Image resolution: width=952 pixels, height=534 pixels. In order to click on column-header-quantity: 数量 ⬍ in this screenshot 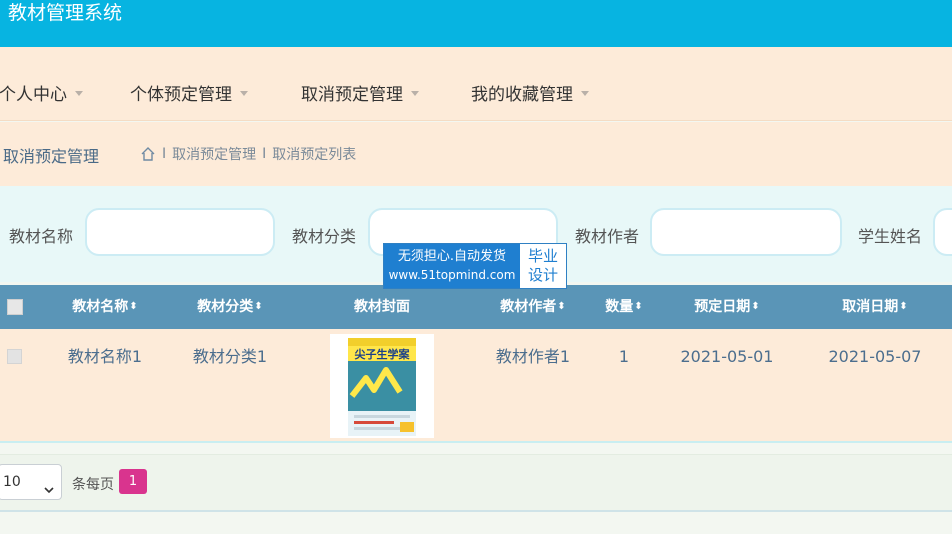, I will do `click(624, 307)`.